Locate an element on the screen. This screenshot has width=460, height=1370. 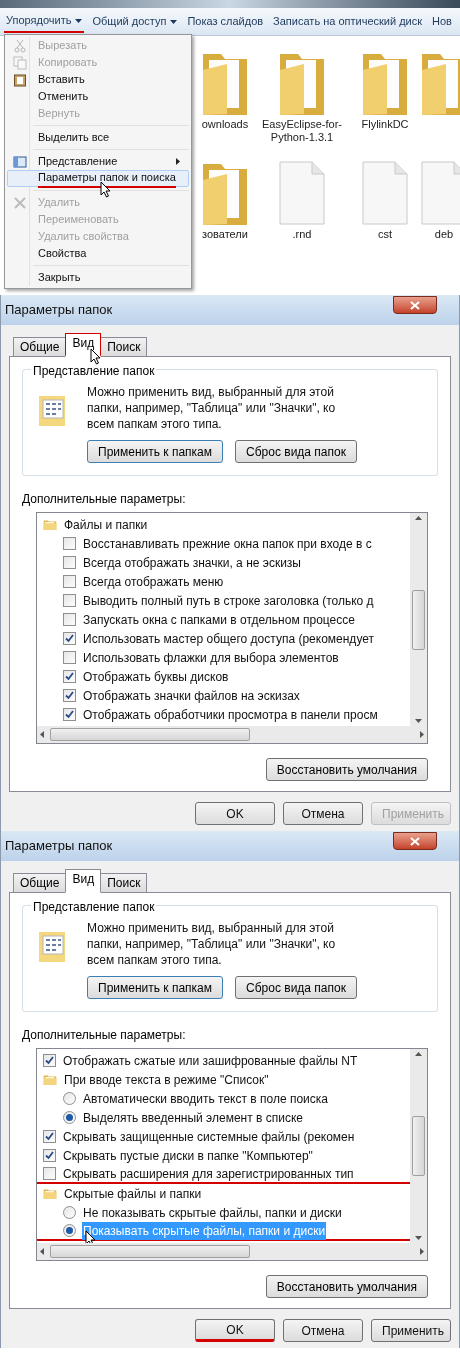
menu-item: Выделить все is located at coordinates (98, 137).